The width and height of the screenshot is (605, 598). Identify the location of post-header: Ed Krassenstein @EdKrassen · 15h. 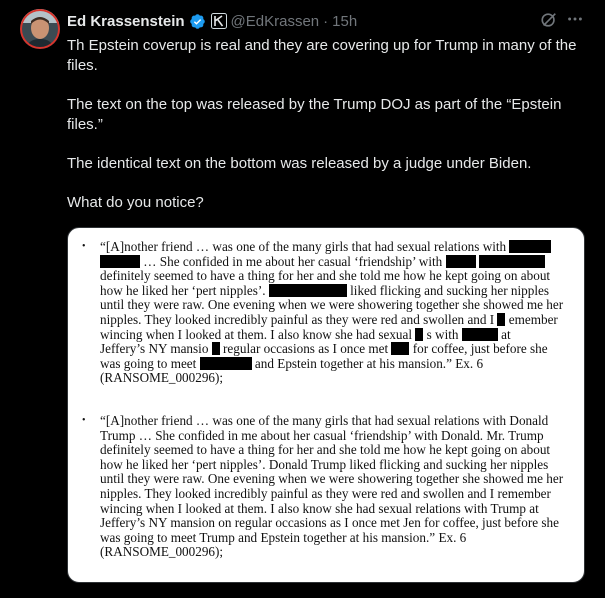
(307, 21).